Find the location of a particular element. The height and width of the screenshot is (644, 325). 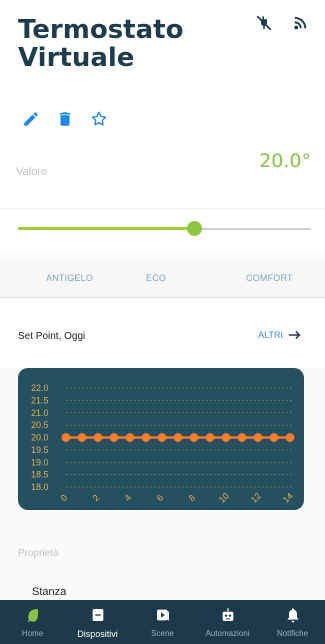

device-actions is located at coordinates (65, 119).